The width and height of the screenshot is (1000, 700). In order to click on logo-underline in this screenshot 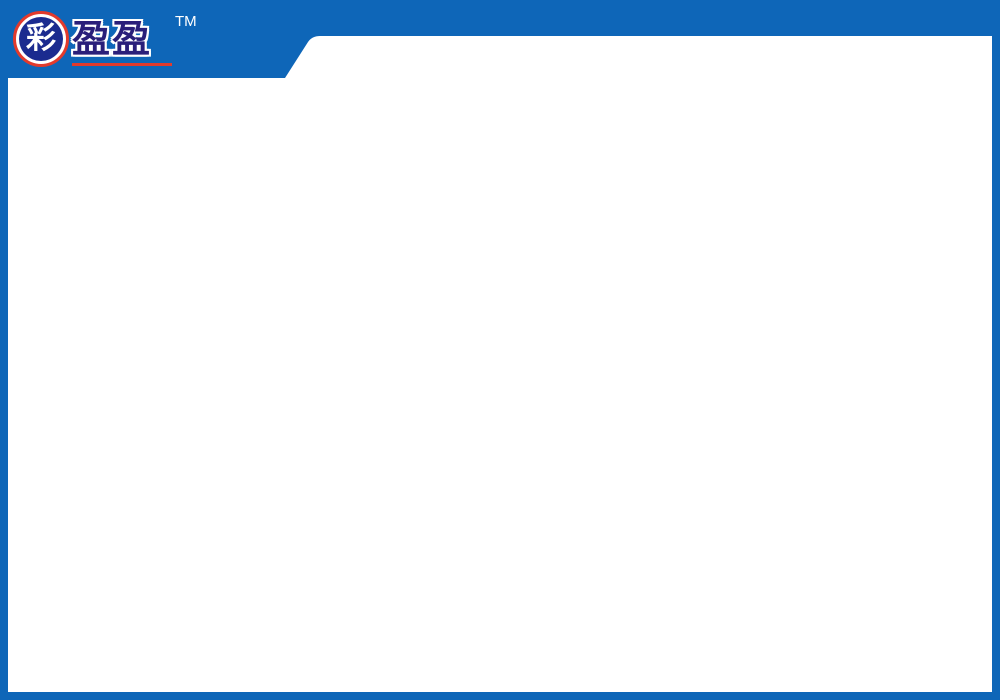, I will do `click(122, 64)`.